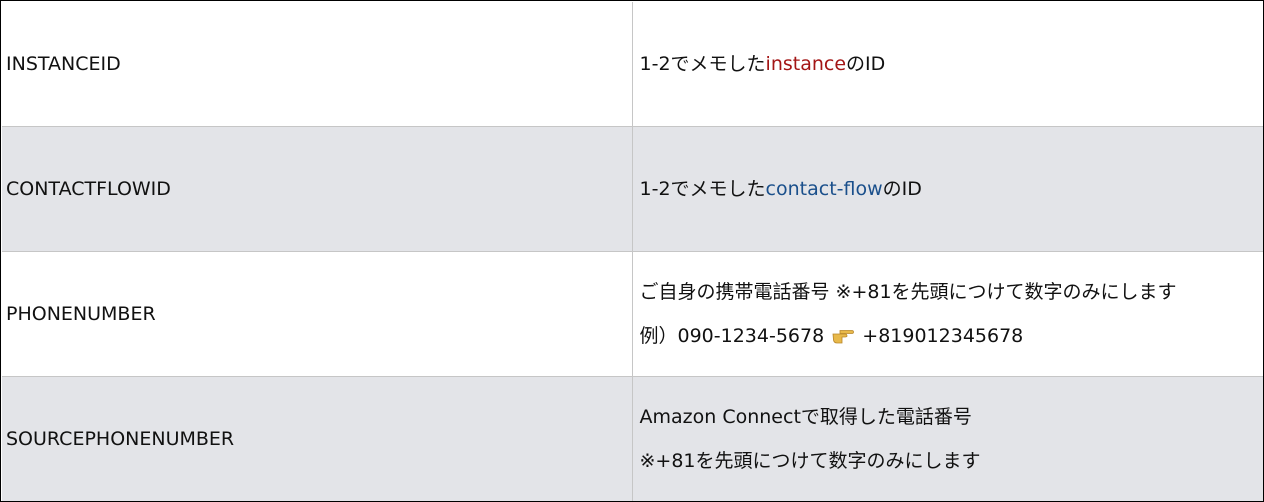 The height and width of the screenshot is (502, 1264). What do you see at coordinates (806, 64) in the screenshot?
I see `highlighted-term: instance` at bounding box center [806, 64].